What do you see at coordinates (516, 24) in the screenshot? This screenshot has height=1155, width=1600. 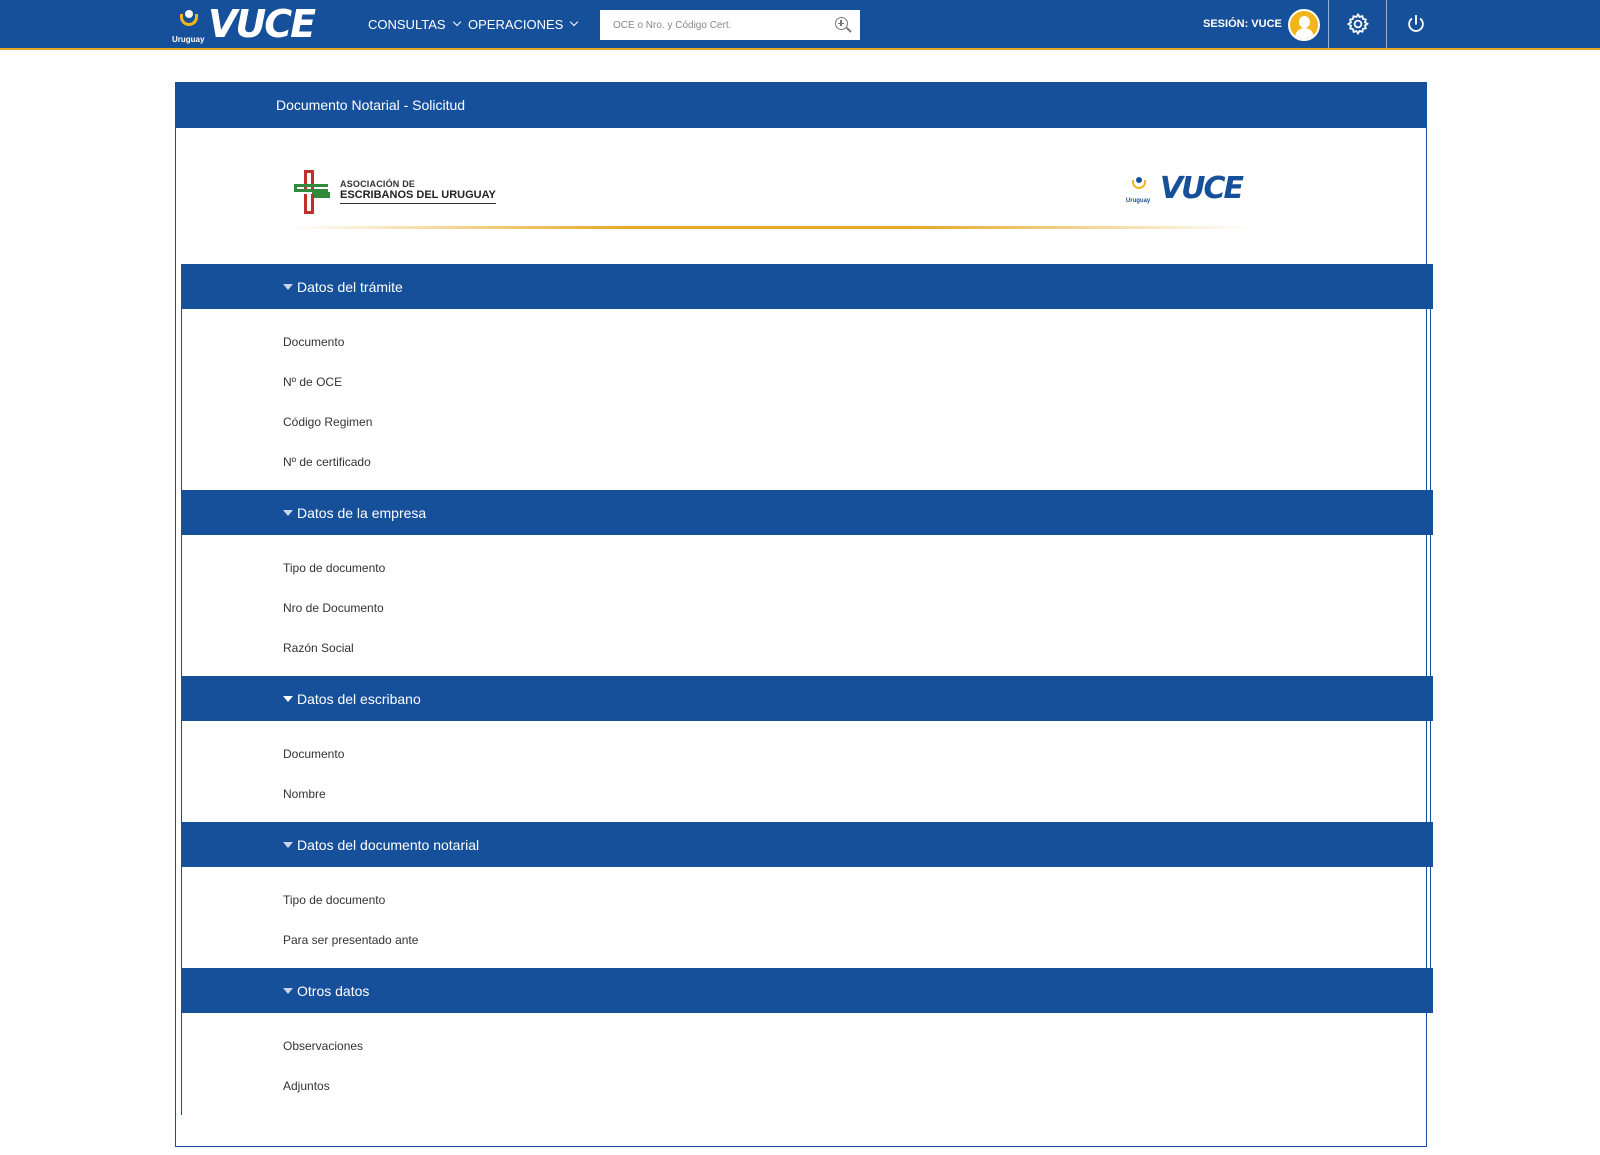 I see `nav-operaciones-label: OPERACIONES` at bounding box center [516, 24].